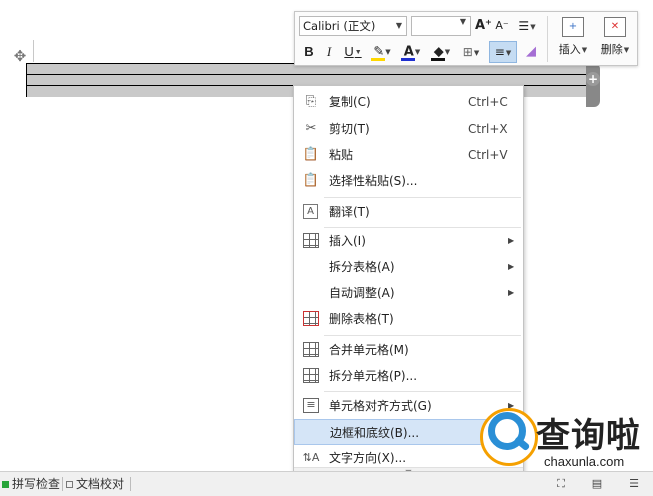 This screenshot has height=496, width=653. What do you see at coordinates (309, 52) in the screenshot?
I see `bold-button: B` at bounding box center [309, 52].